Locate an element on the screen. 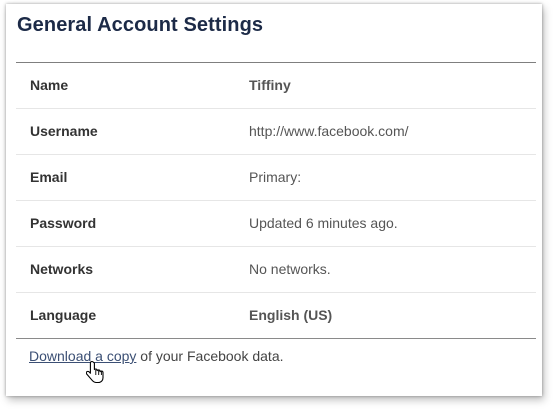 Image resolution: width=553 pixels, height=412 pixels. settings-row-username: Username http://www.facebook.com/ is located at coordinates (276, 132).